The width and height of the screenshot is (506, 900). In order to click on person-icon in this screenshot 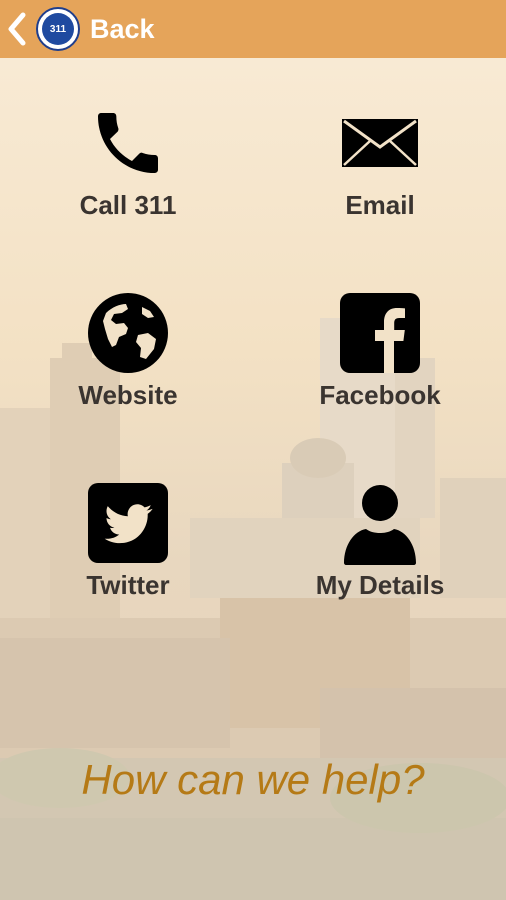, I will do `click(380, 523)`.